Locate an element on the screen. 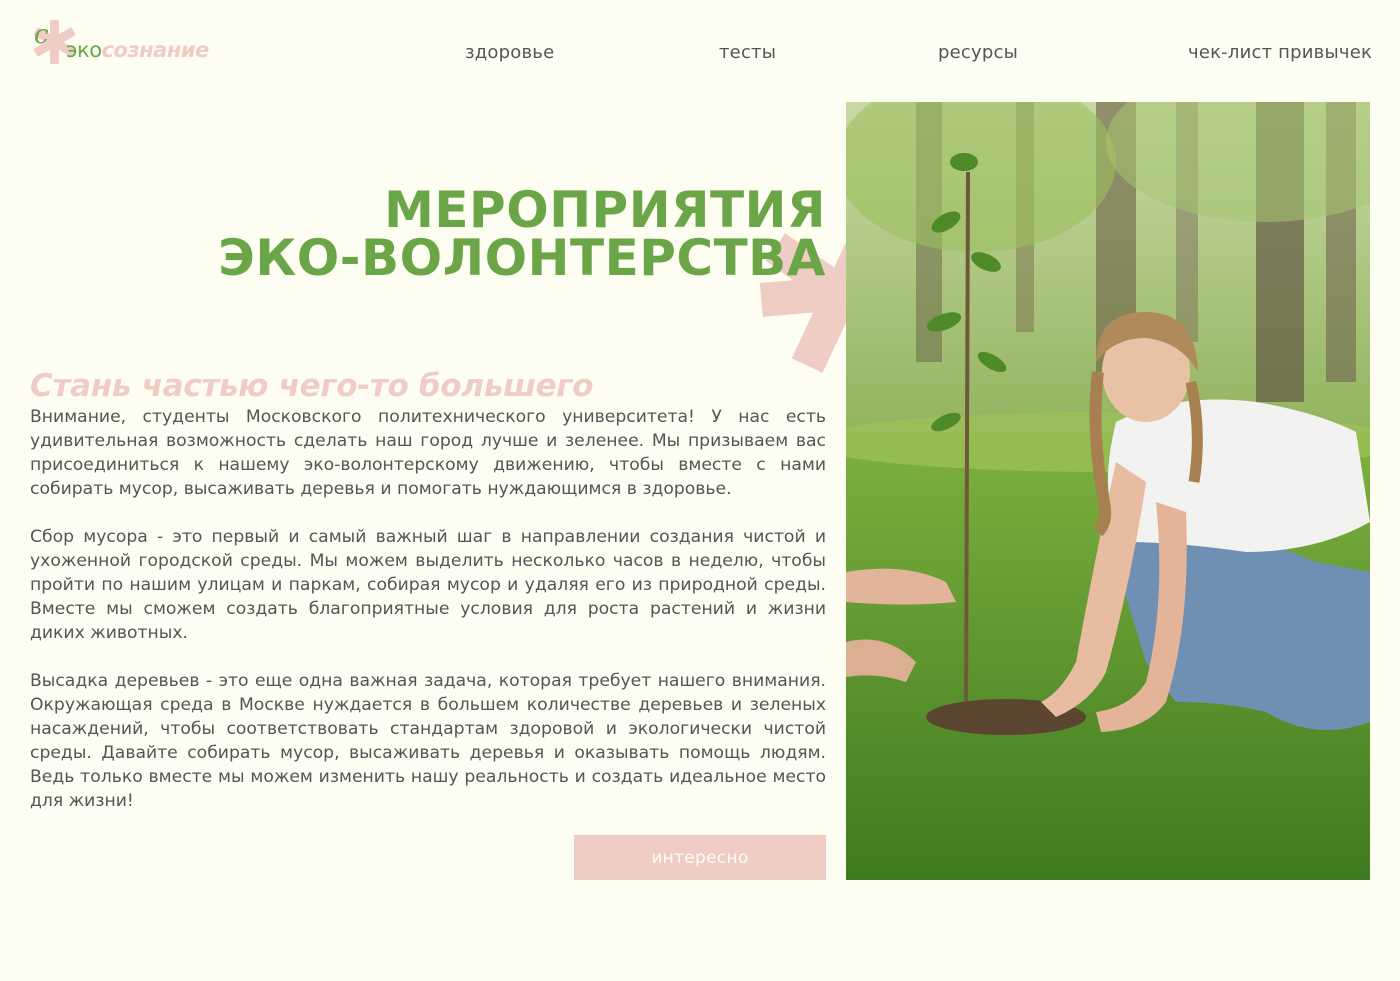 The image size is (1400, 981). logo-monogram: с is located at coordinates (41, 35).